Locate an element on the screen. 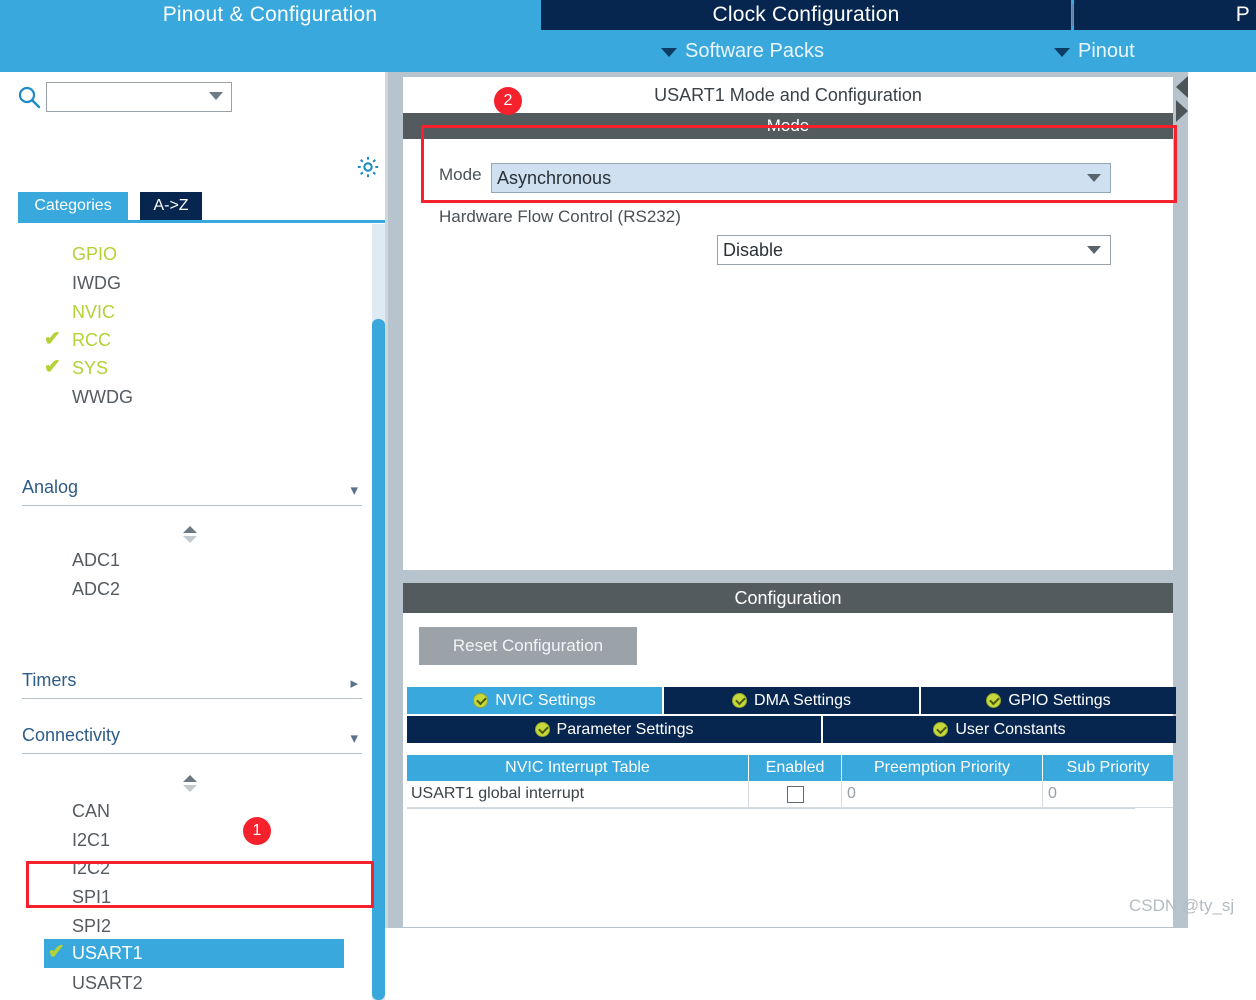 Image resolution: width=1256 pixels, height=1000 pixels. search-combo is located at coordinates (139, 97).